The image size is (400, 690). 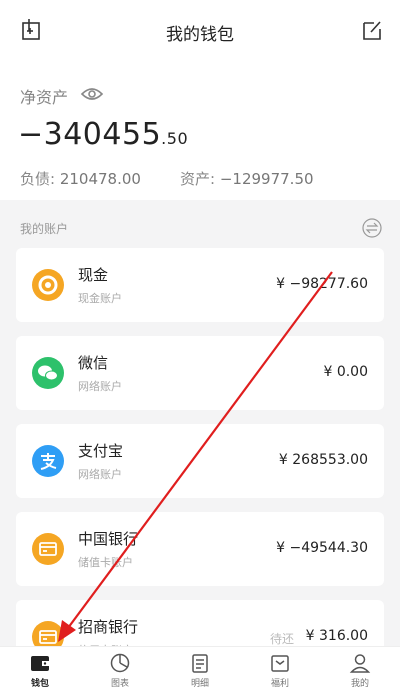 I want to click on cash-icon, so click(x=48, y=285).